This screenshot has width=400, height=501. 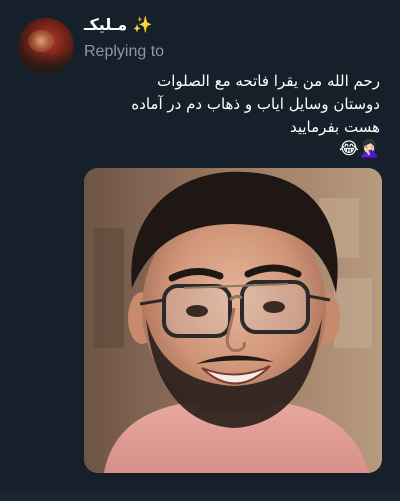 What do you see at coordinates (268, 81) in the screenshot?
I see `tweet-text-line: رحم الله من یقرا فاتحه مع الصلوات` at bounding box center [268, 81].